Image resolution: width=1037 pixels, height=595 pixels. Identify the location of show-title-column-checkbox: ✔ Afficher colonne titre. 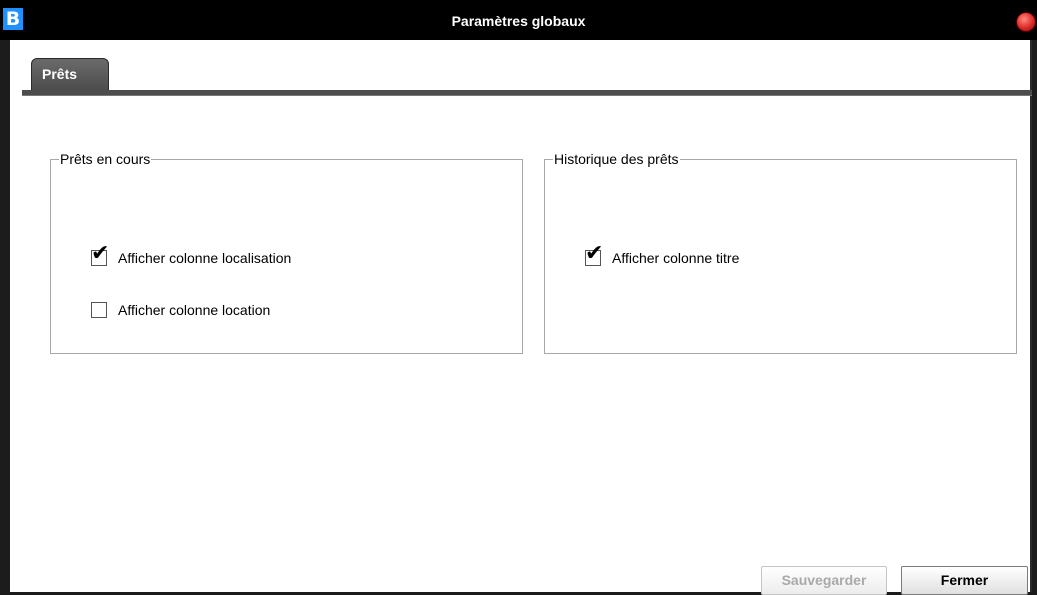
(735, 256).